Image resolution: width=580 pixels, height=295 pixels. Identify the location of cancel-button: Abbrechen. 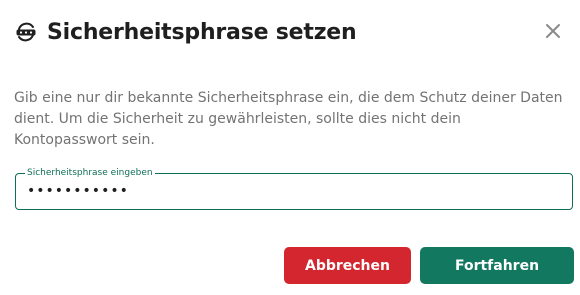
(347, 265).